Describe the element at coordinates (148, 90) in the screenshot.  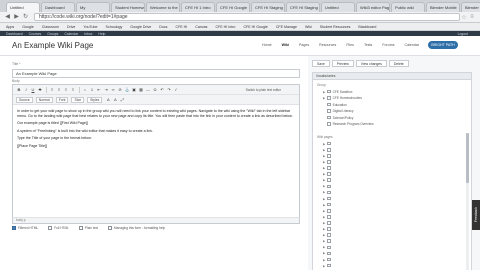
I see `horizontal-rule-icon: ―` at that location.